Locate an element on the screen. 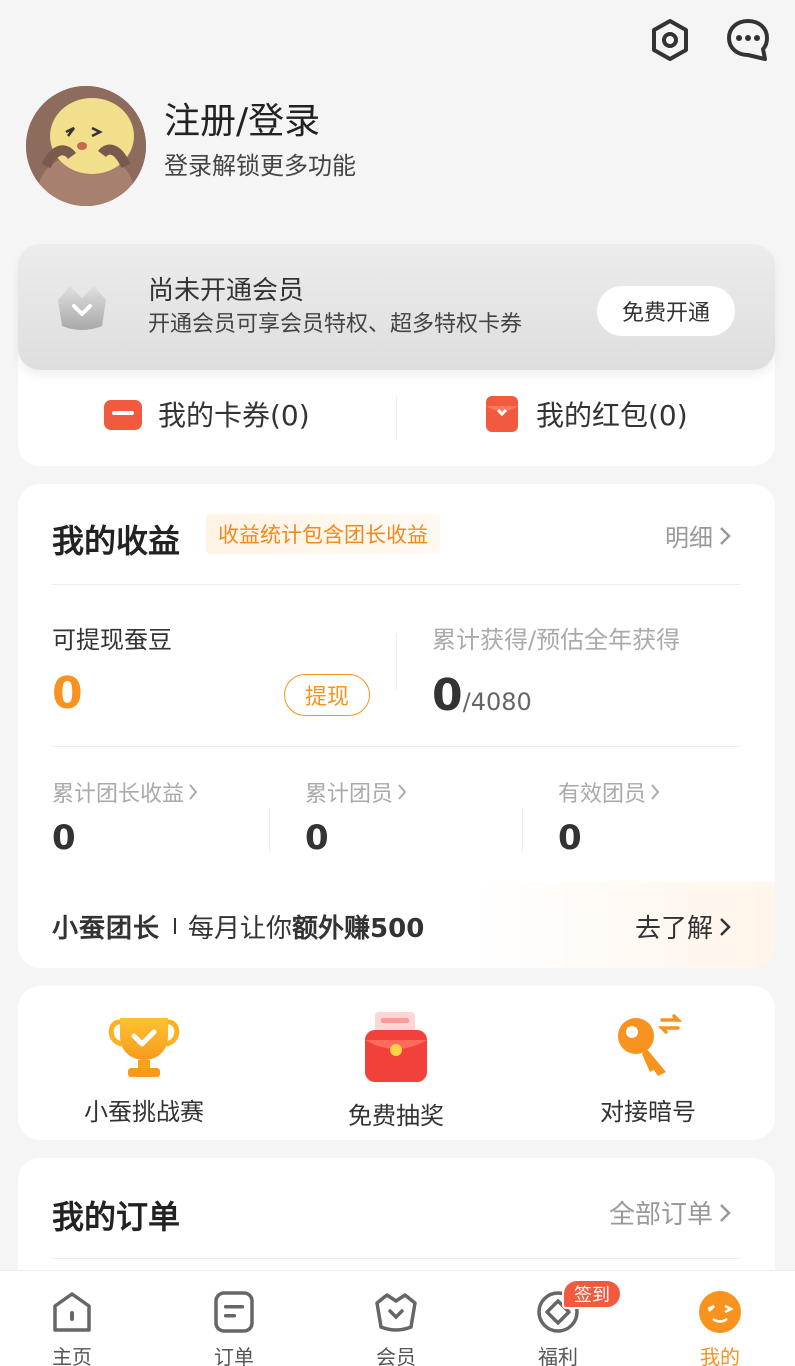 This screenshot has height=1366, width=795. earnings-tag: 收益统计包含团长收益 is located at coordinates (323, 534).